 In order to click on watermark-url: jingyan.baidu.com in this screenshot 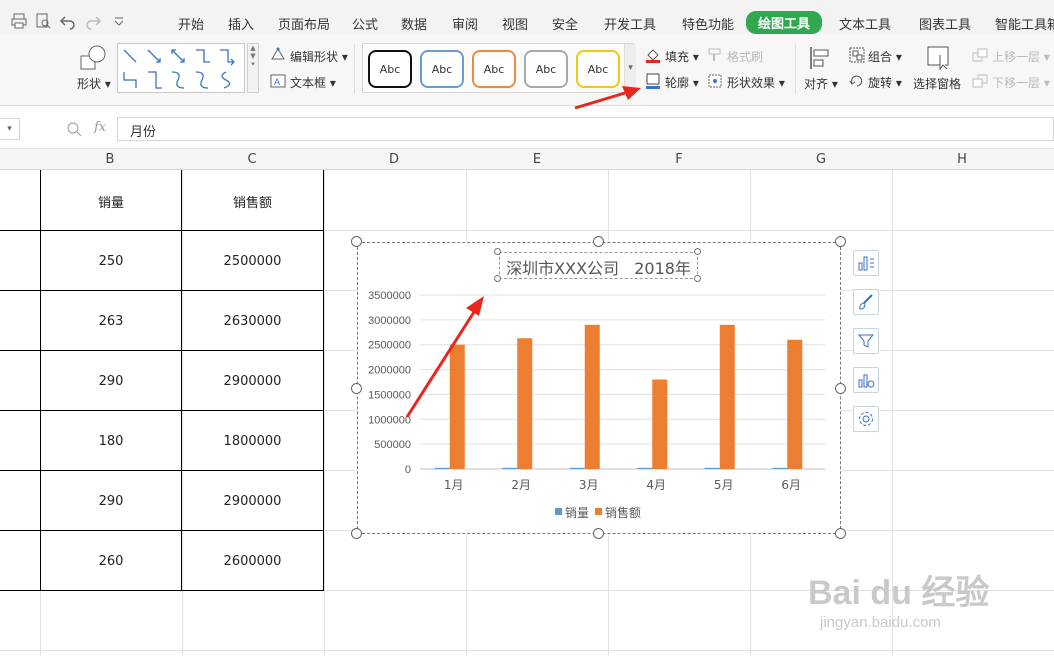, I will do `click(880, 622)`.